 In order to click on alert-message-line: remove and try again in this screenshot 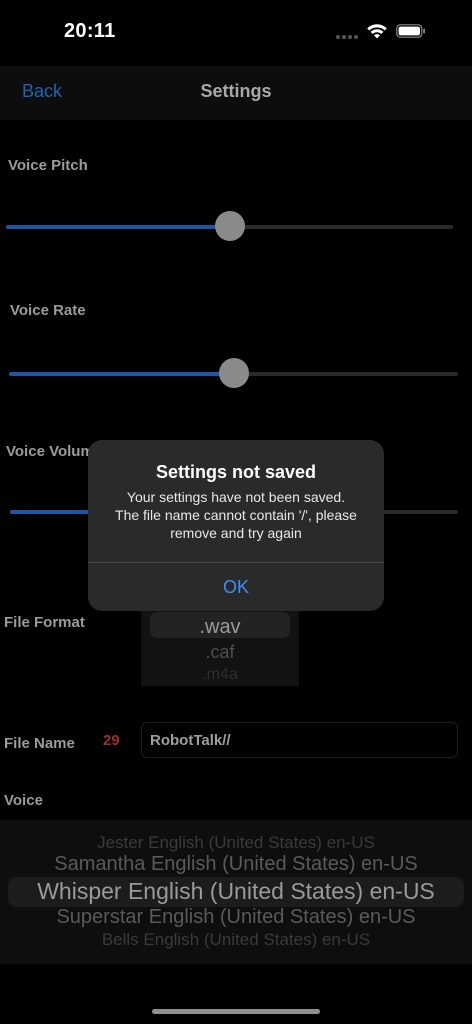, I will do `click(236, 533)`.